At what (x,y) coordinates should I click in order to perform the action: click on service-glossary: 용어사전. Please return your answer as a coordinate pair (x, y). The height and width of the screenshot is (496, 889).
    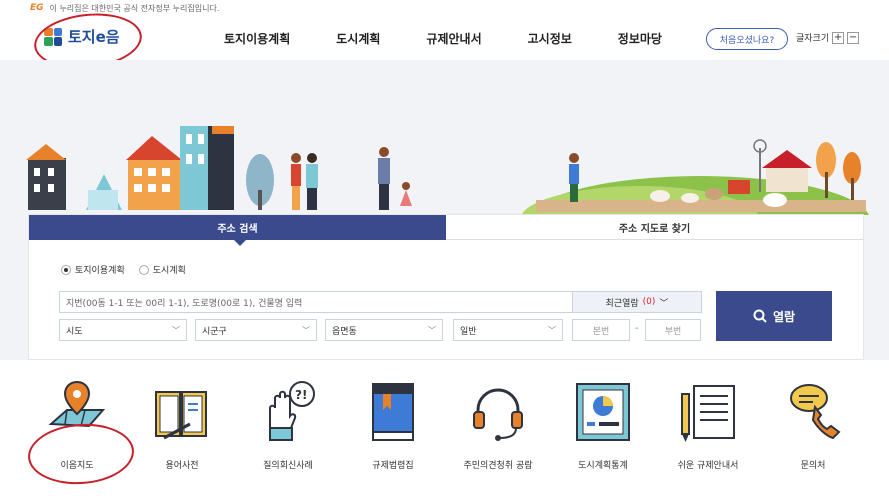
    Looking at the image, I should click on (182, 425).